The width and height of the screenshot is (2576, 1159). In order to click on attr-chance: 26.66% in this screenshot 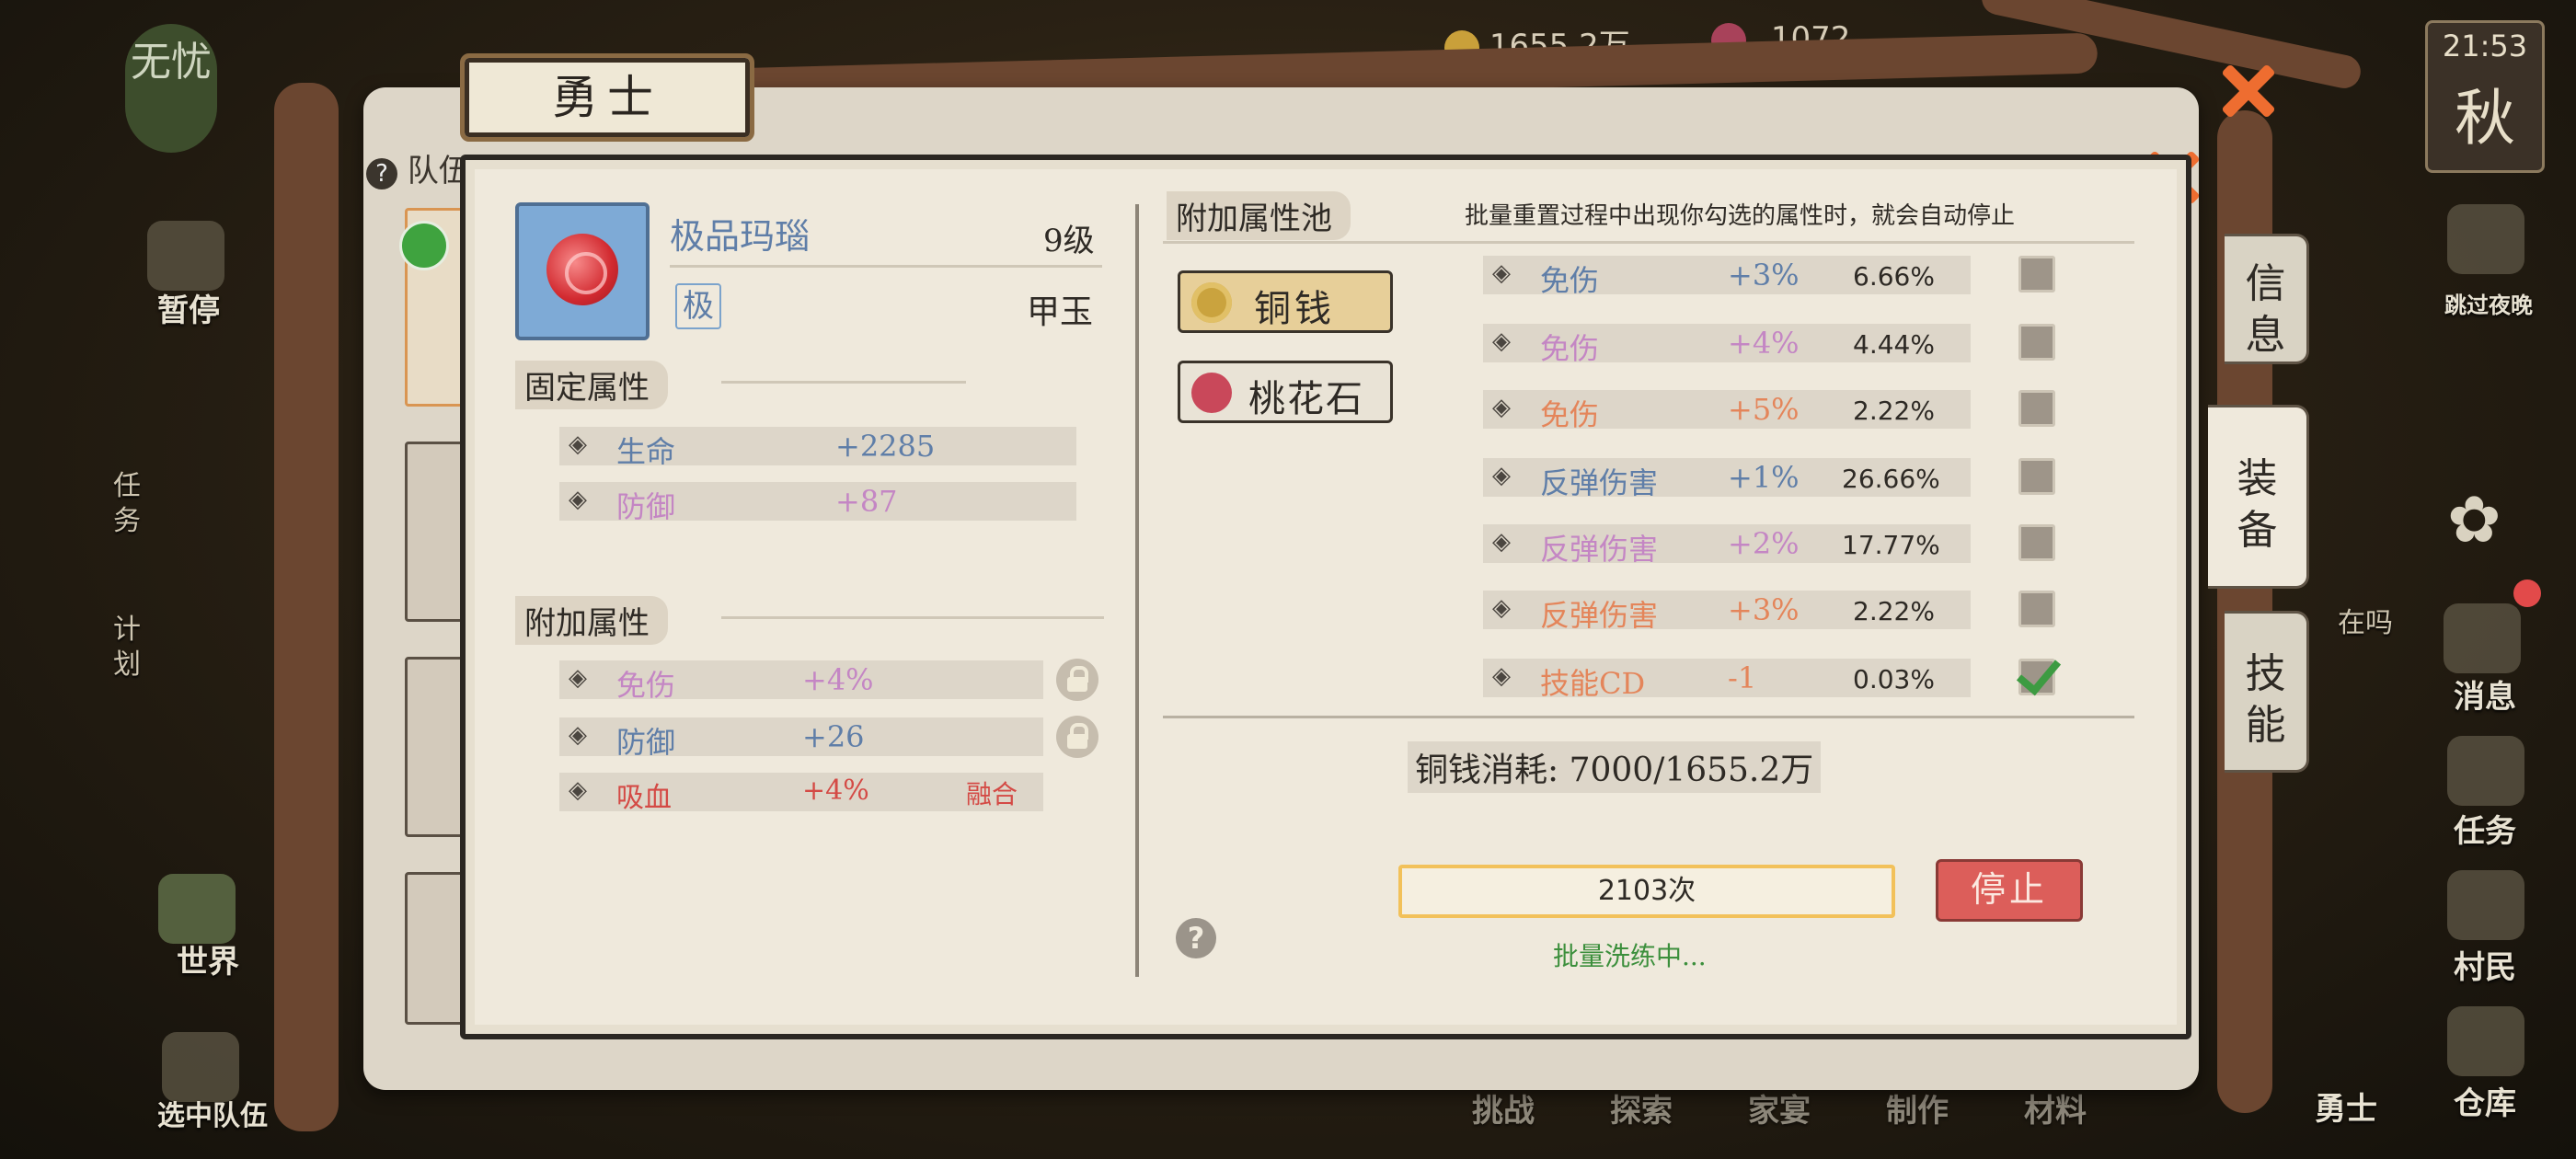, I will do `click(1891, 479)`.